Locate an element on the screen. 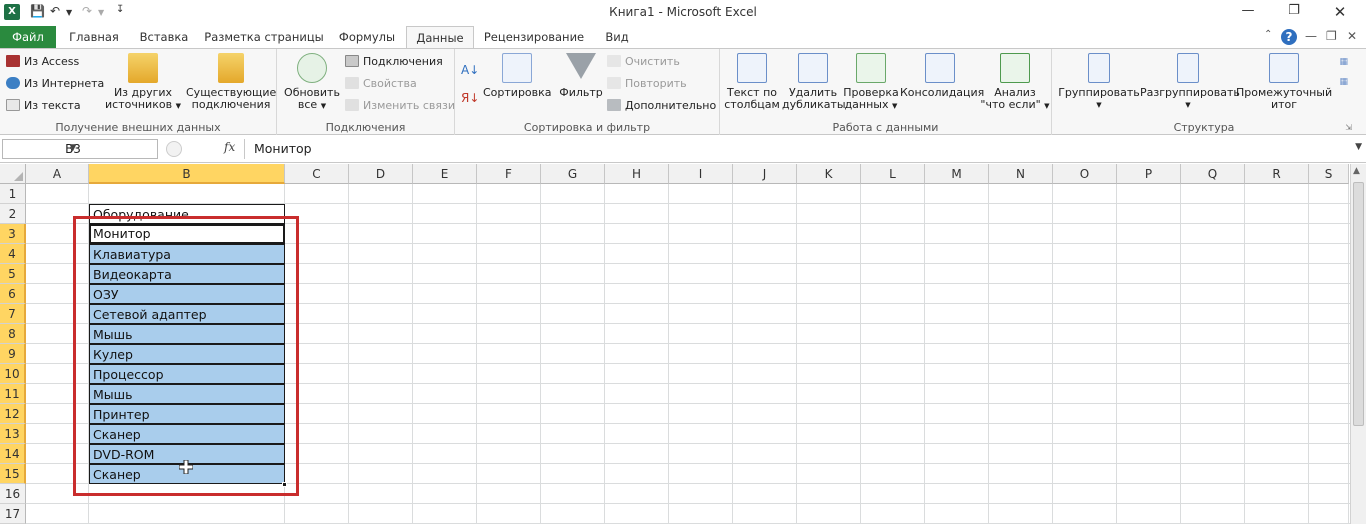  row-header-12: 12 is located at coordinates (13, 414).